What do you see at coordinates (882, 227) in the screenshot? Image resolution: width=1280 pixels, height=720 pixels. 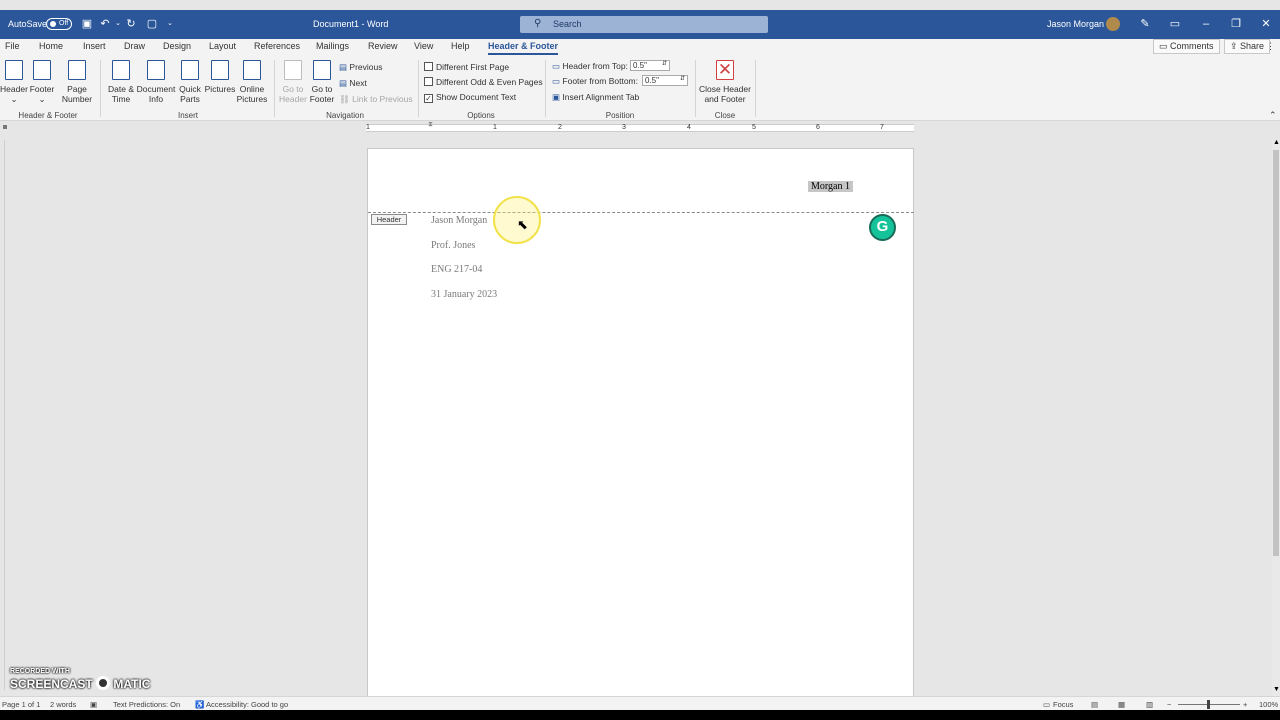 I see `grammarly-icon: G` at bounding box center [882, 227].